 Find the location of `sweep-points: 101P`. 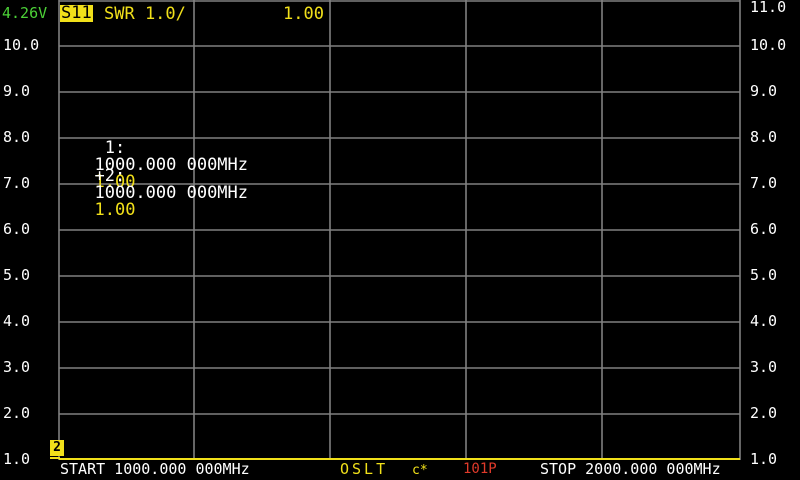

sweep-points: 101P is located at coordinates (480, 469).